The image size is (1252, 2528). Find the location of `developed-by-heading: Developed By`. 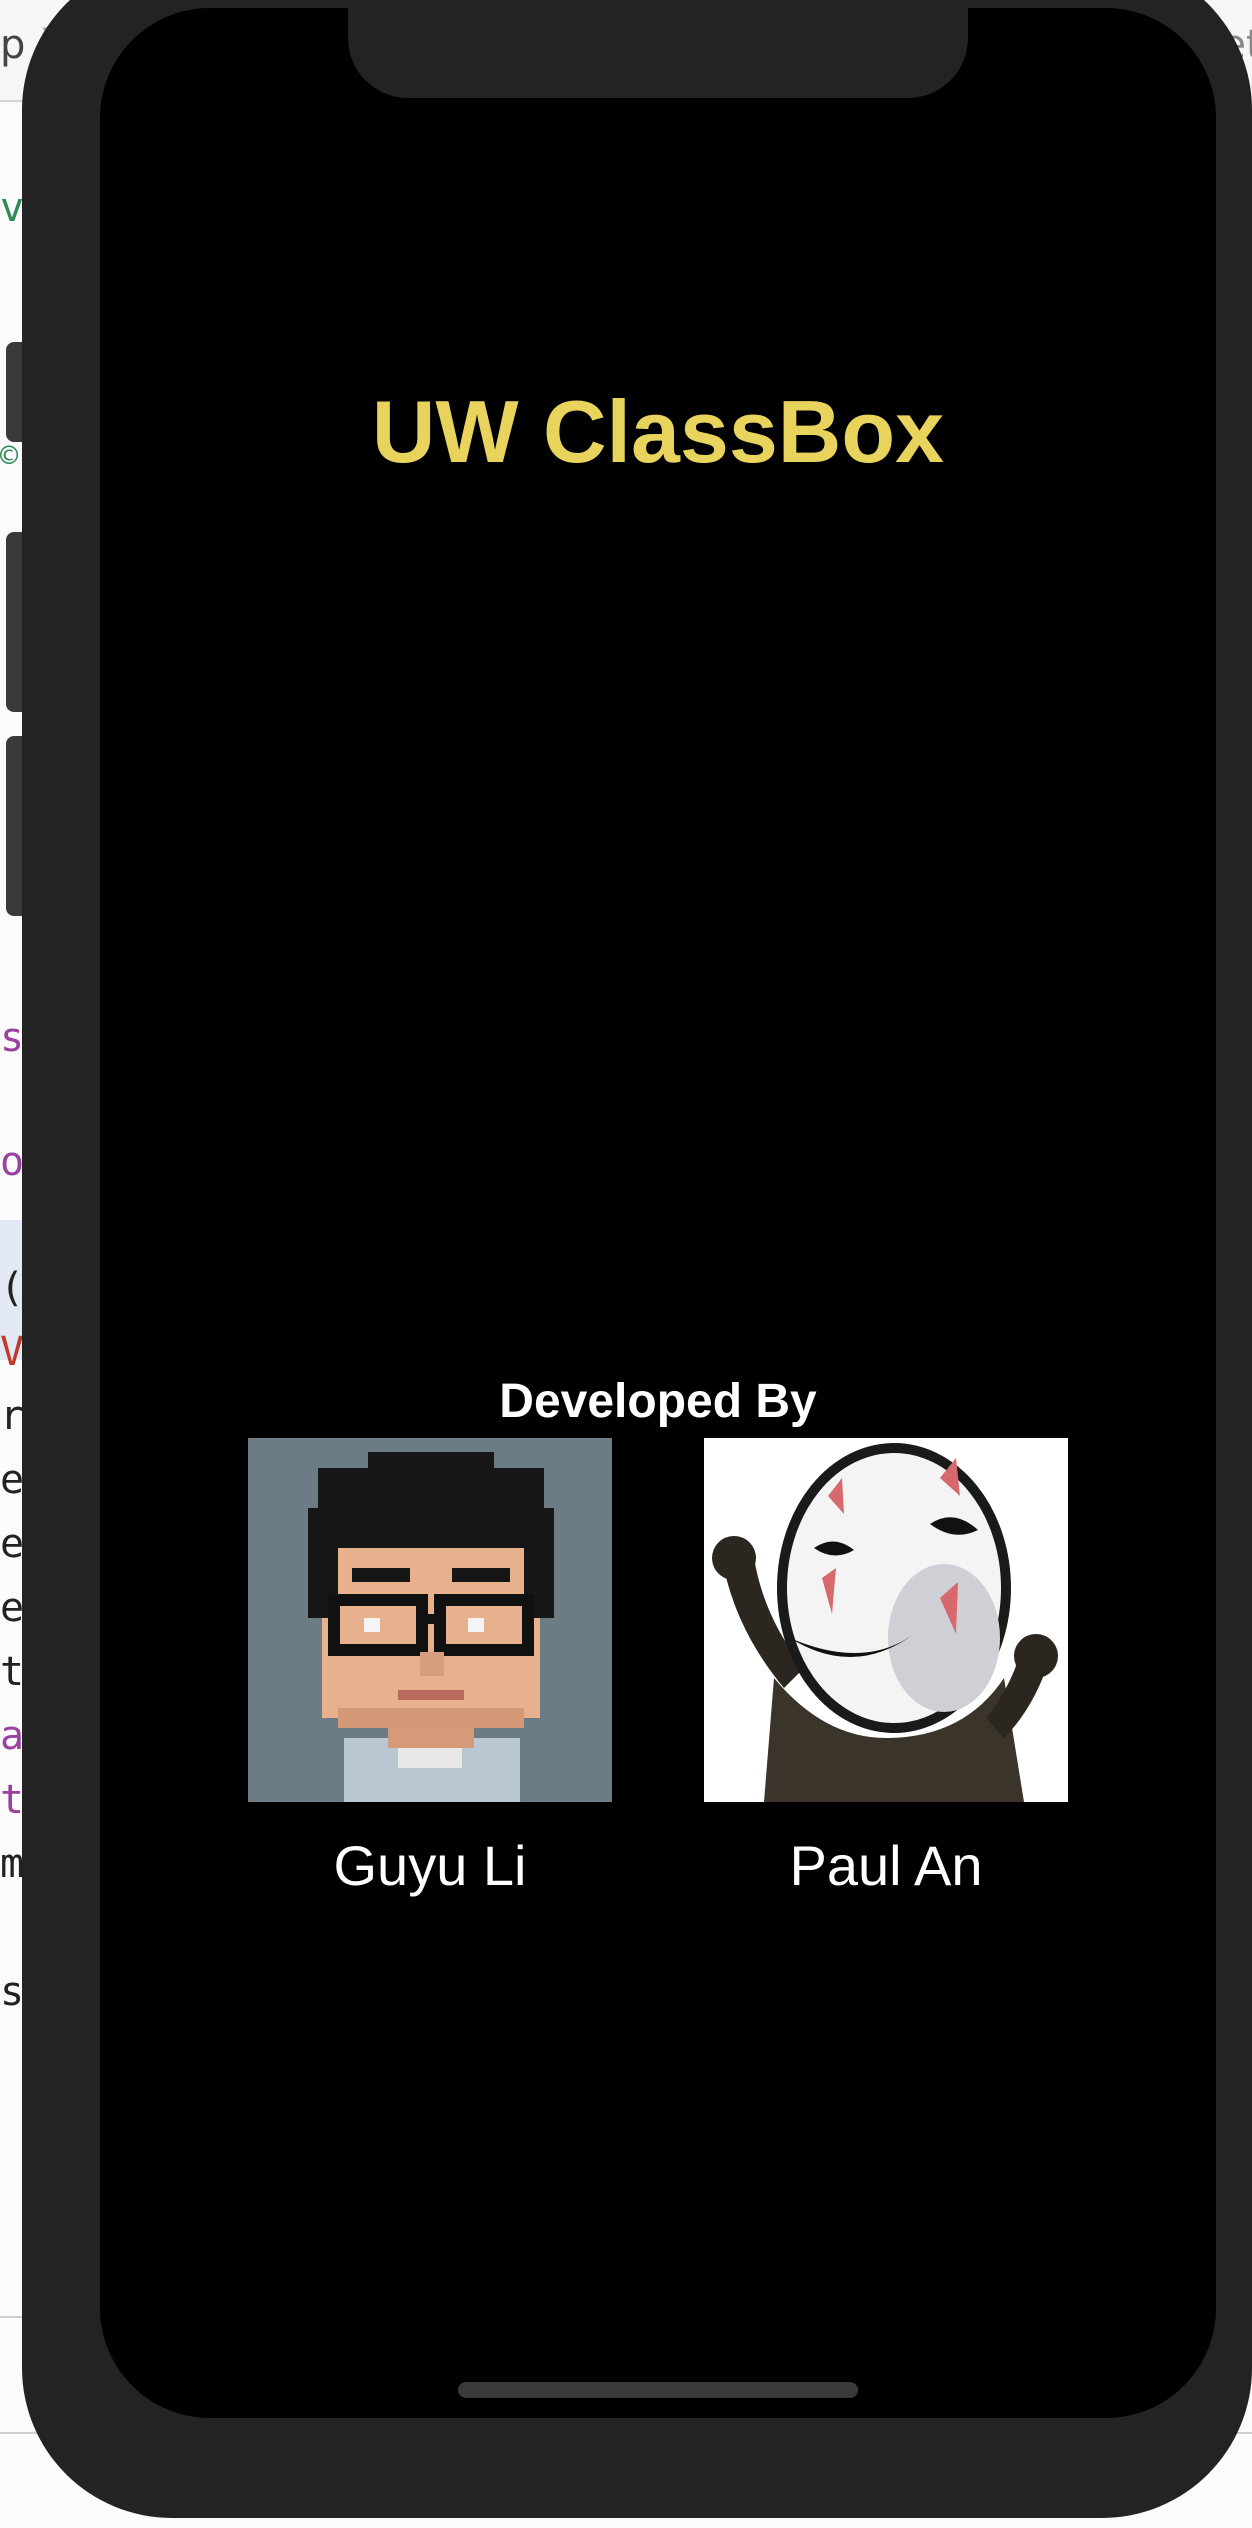

developed-by-heading: Developed By is located at coordinates (658, 1401).